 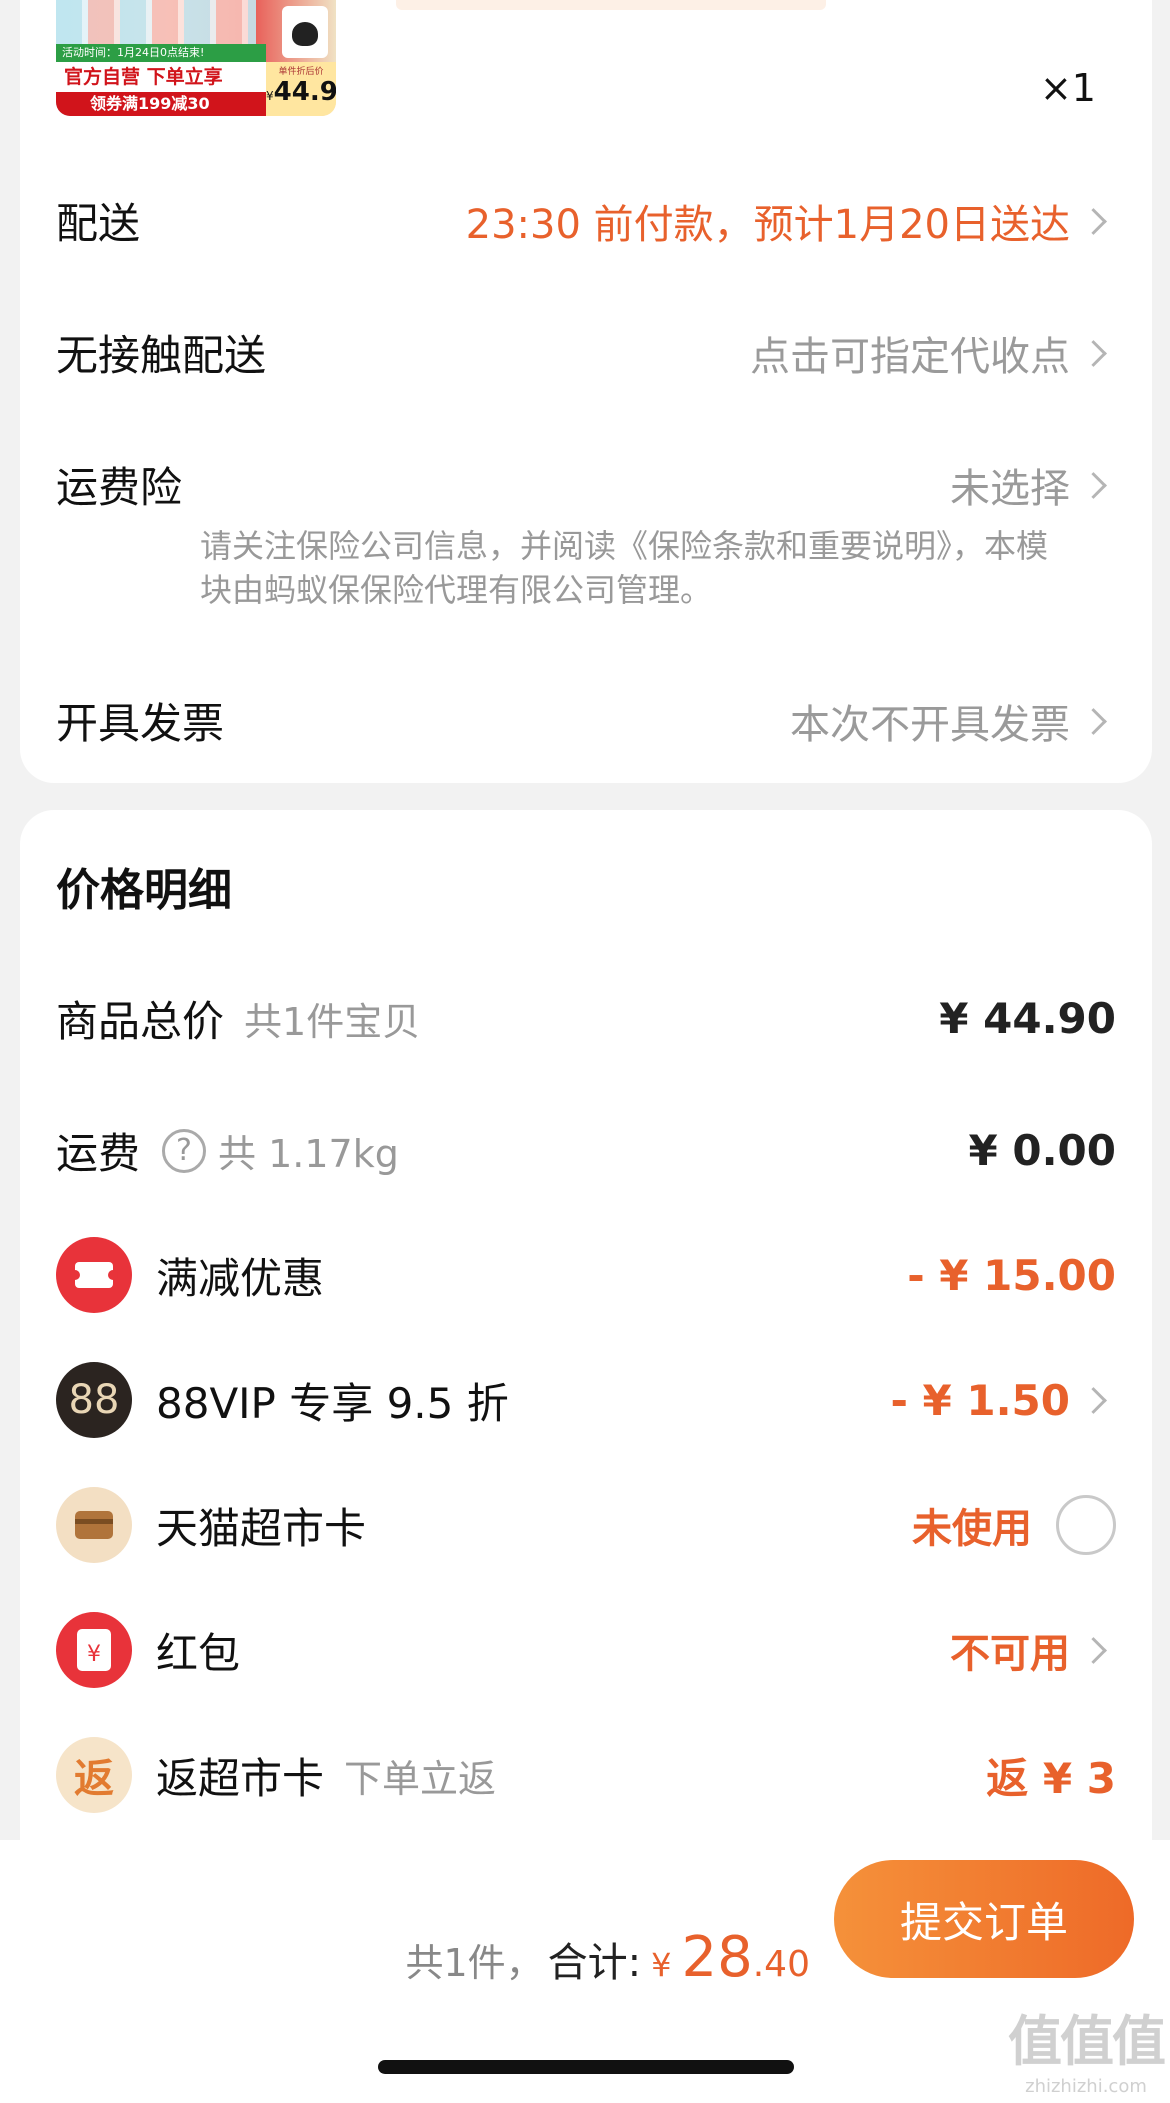 What do you see at coordinates (586, 352) in the screenshot?
I see `contactless-delivery-row: 无接触配送 点击可指定代收点` at bounding box center [586, 352].